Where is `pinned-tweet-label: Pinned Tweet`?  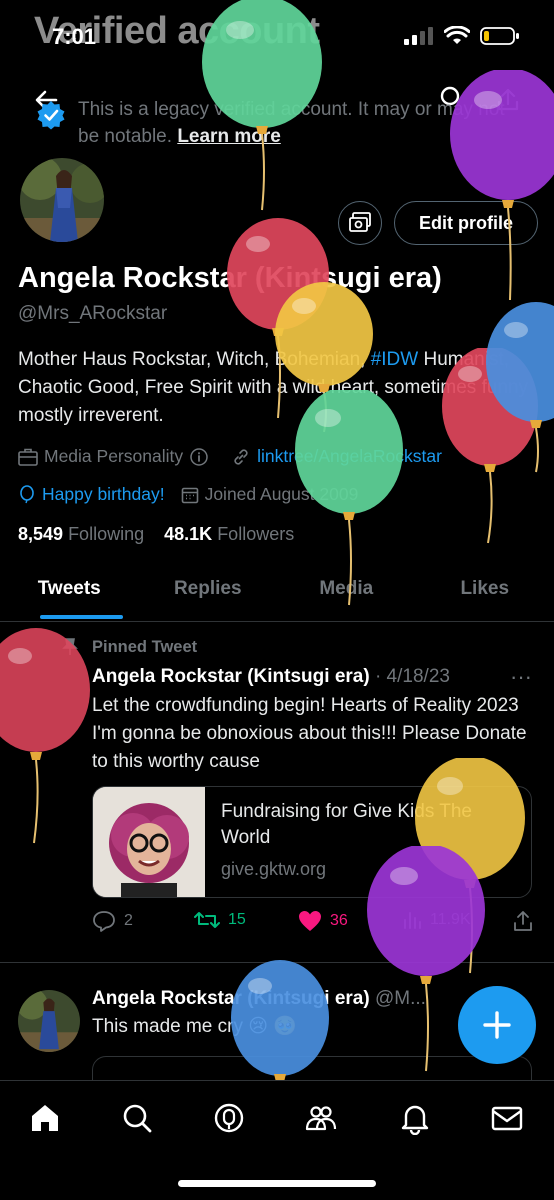 pinned-tweet-label: Pinned Tweet is located at coordinates (145, 647).